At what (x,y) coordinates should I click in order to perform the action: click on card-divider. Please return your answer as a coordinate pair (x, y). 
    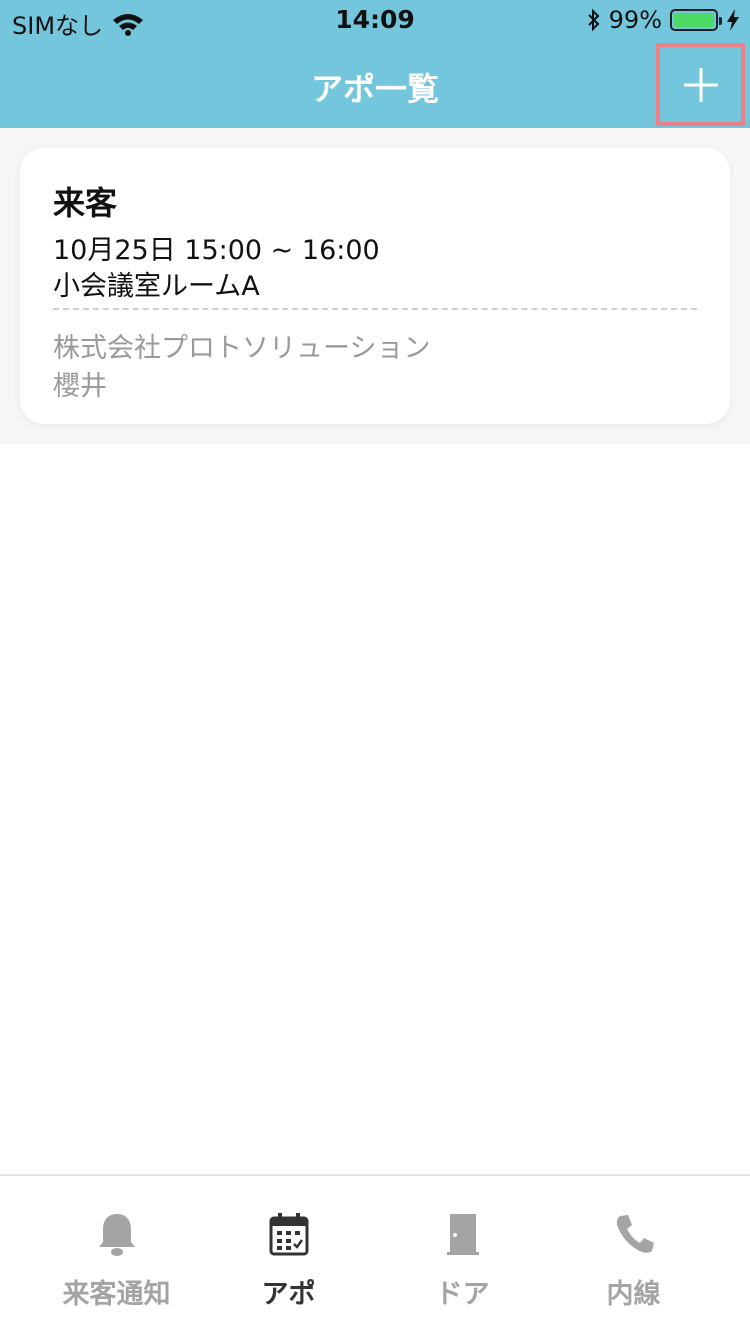
    Looking at the image, I should click on (375, 309).